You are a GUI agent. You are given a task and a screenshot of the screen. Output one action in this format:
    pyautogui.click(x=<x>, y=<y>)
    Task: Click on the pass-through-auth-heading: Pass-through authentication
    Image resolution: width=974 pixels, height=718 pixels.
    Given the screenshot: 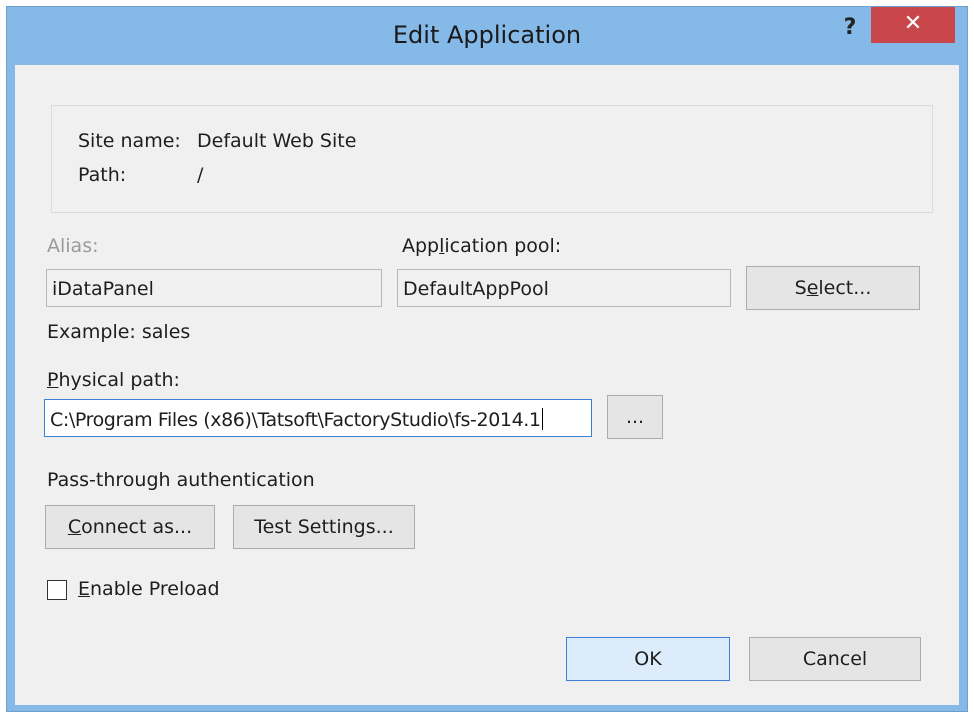 What is the action you would take?
    pyautogui.click(x=181, y=480)
    